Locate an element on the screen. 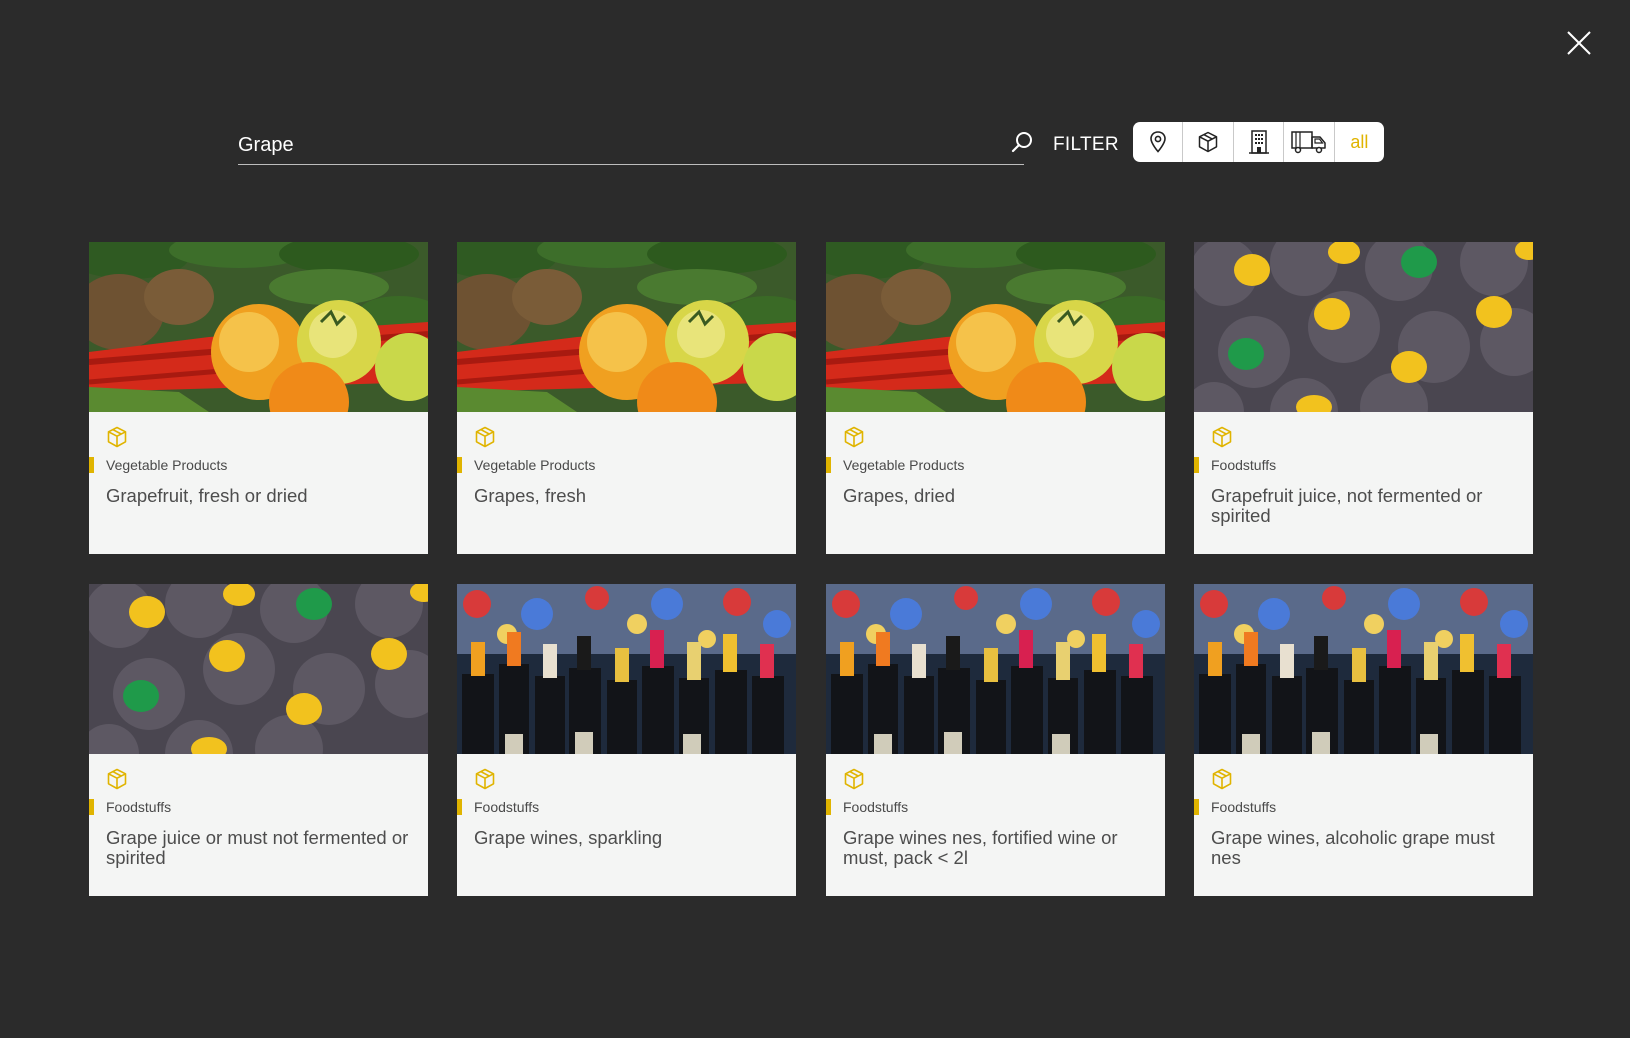  truck-icon is located at coordinates (1308, 142).